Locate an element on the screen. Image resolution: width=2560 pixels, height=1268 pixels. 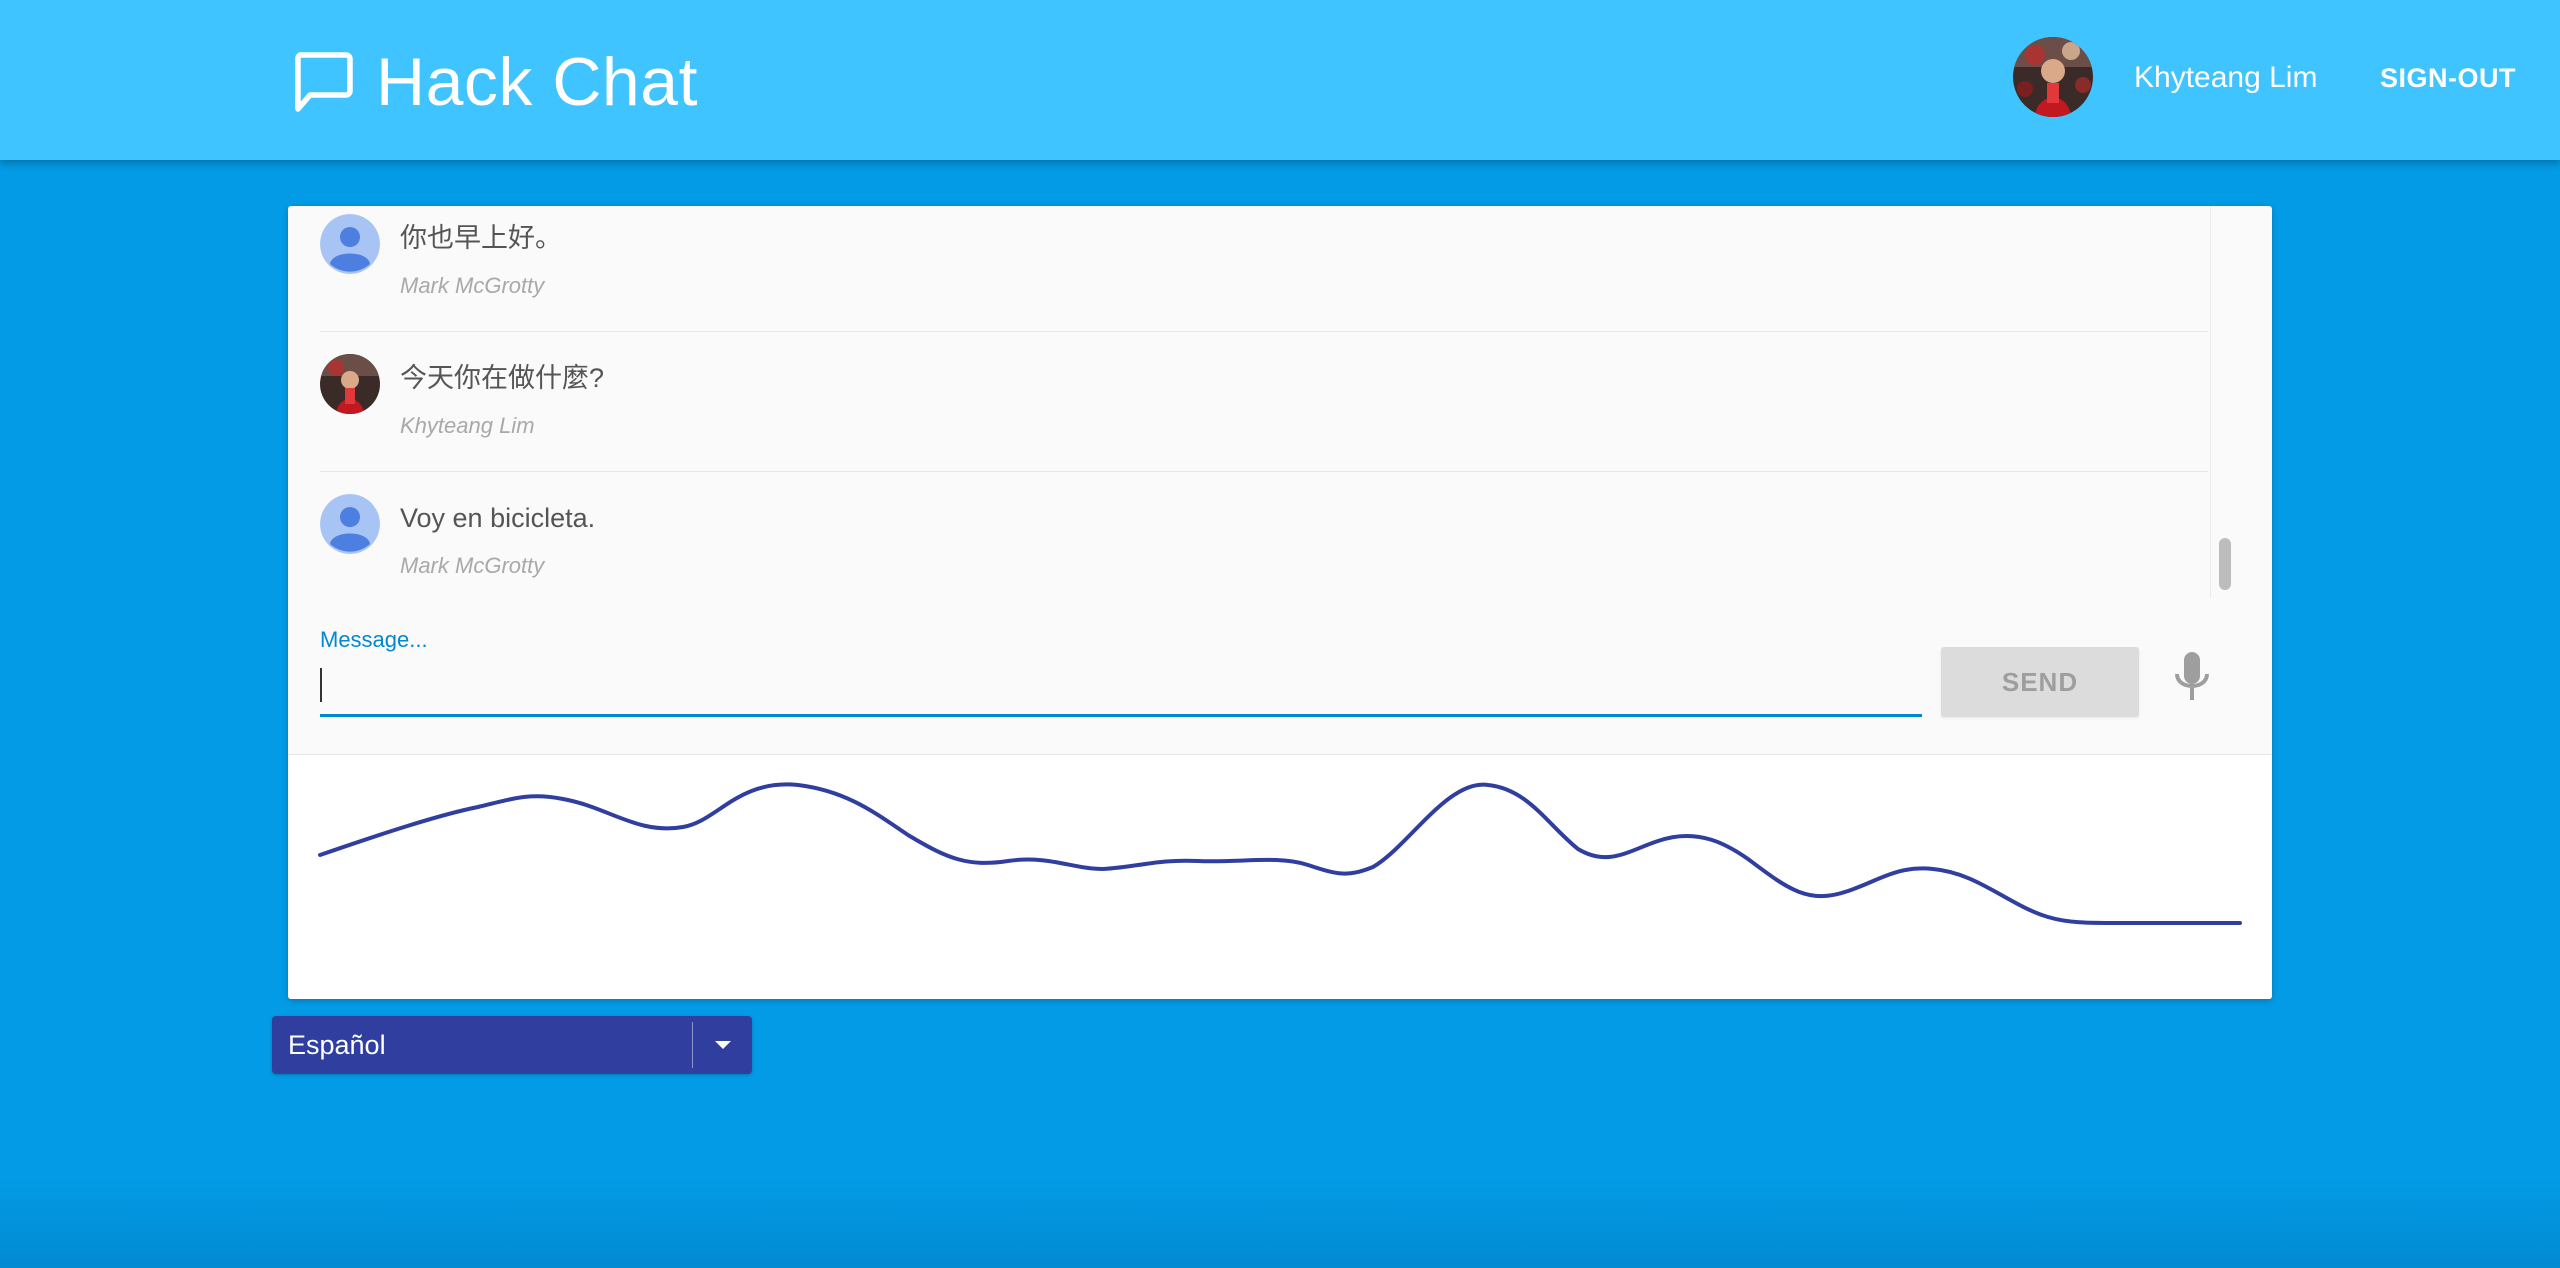
message-author: Khyteang Lim is located at coordinates (467, 425).